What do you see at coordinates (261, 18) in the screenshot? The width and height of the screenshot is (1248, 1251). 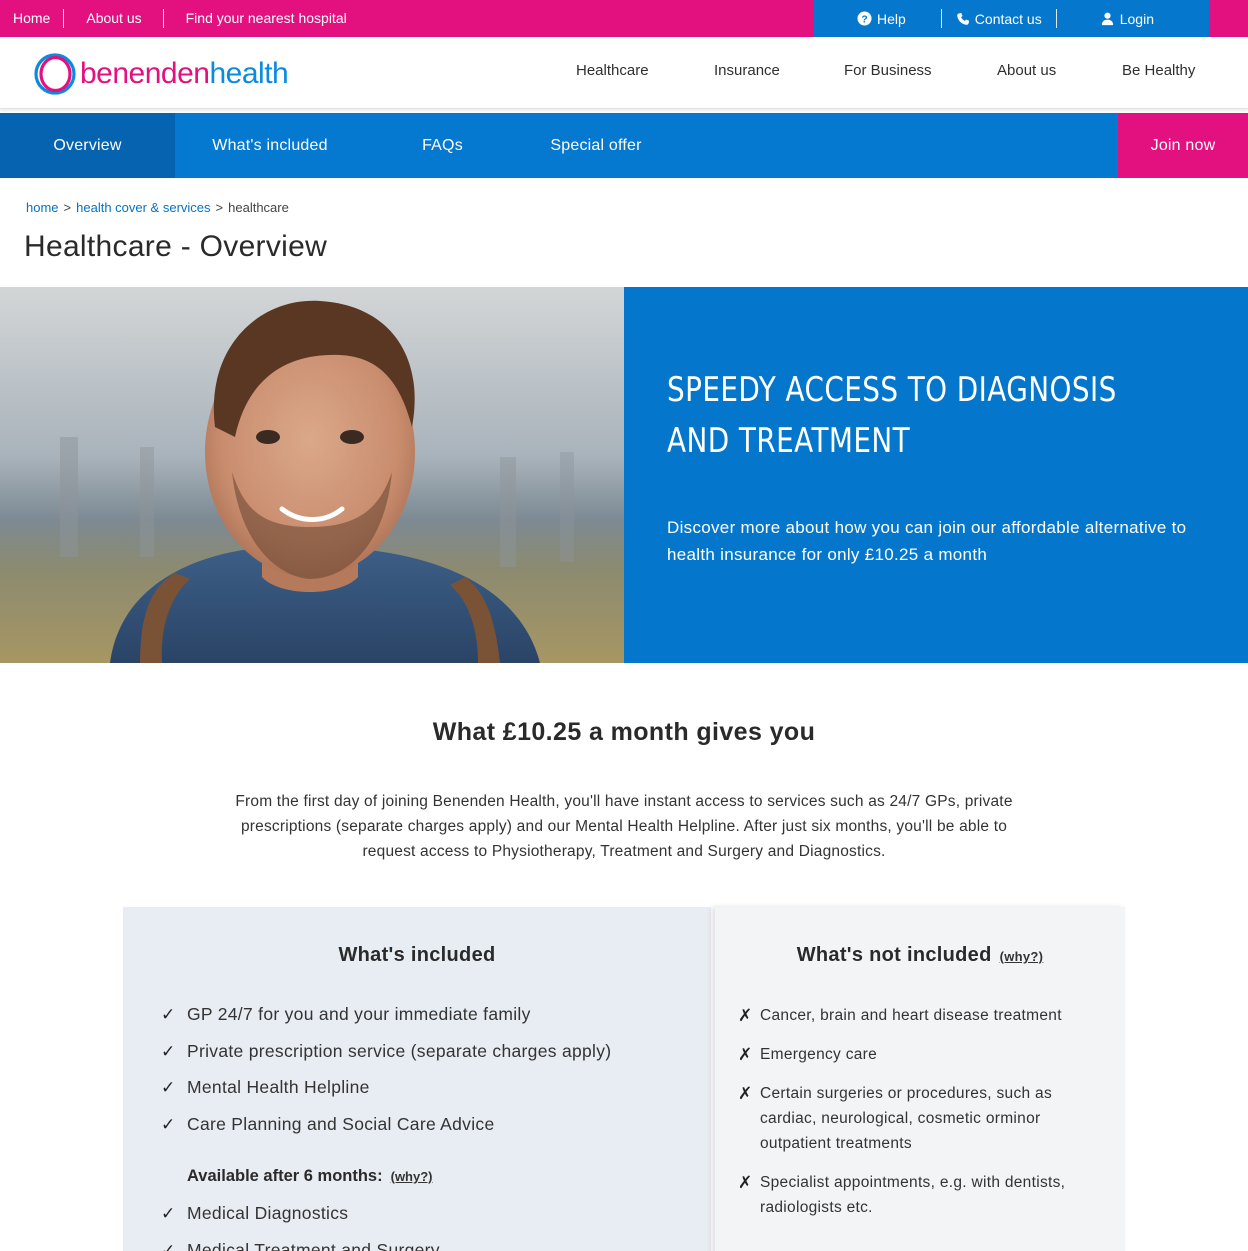 I see `utility-link-find-hospital: Find your nearest hospital` at bounding box center [261, 18].